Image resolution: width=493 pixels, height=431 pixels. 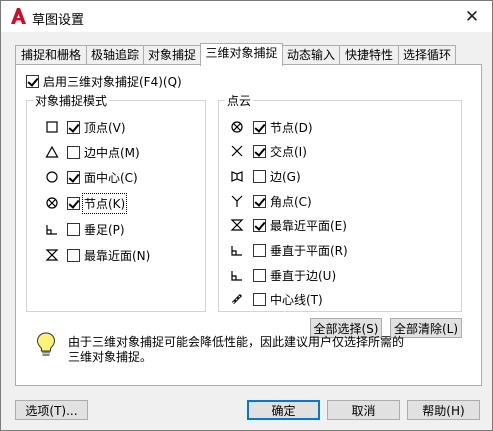 What do you see at coordinates (237, 176) in the screenshot?
I see `edge-marker-icon` at bounding box center [237, 176].